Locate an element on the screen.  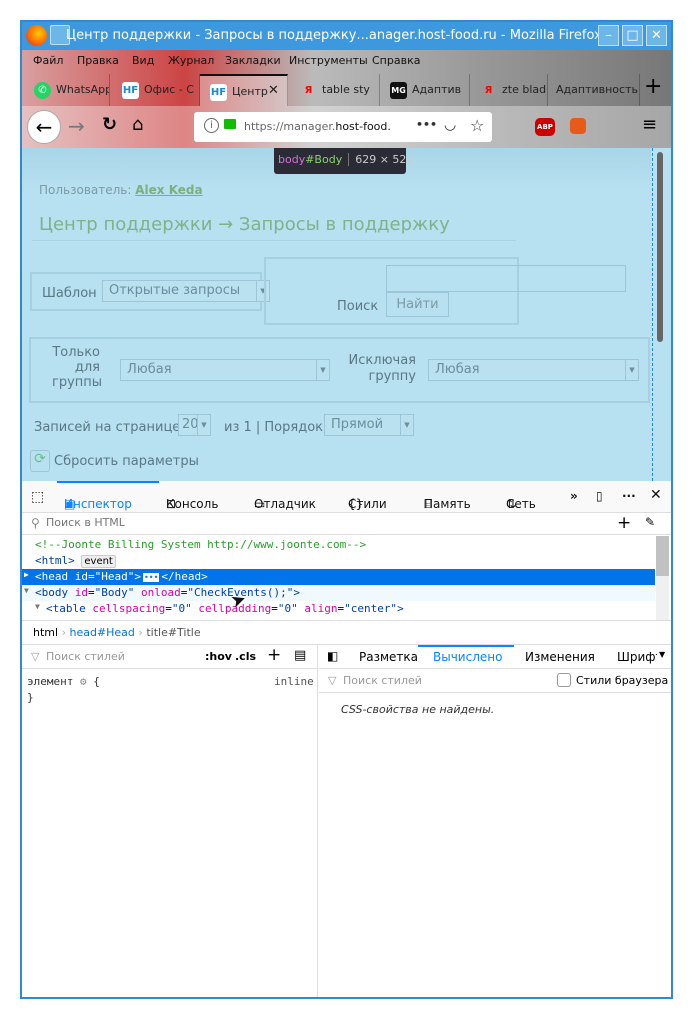
tab-label: WhatsApp is located at coordinates (83, 89).